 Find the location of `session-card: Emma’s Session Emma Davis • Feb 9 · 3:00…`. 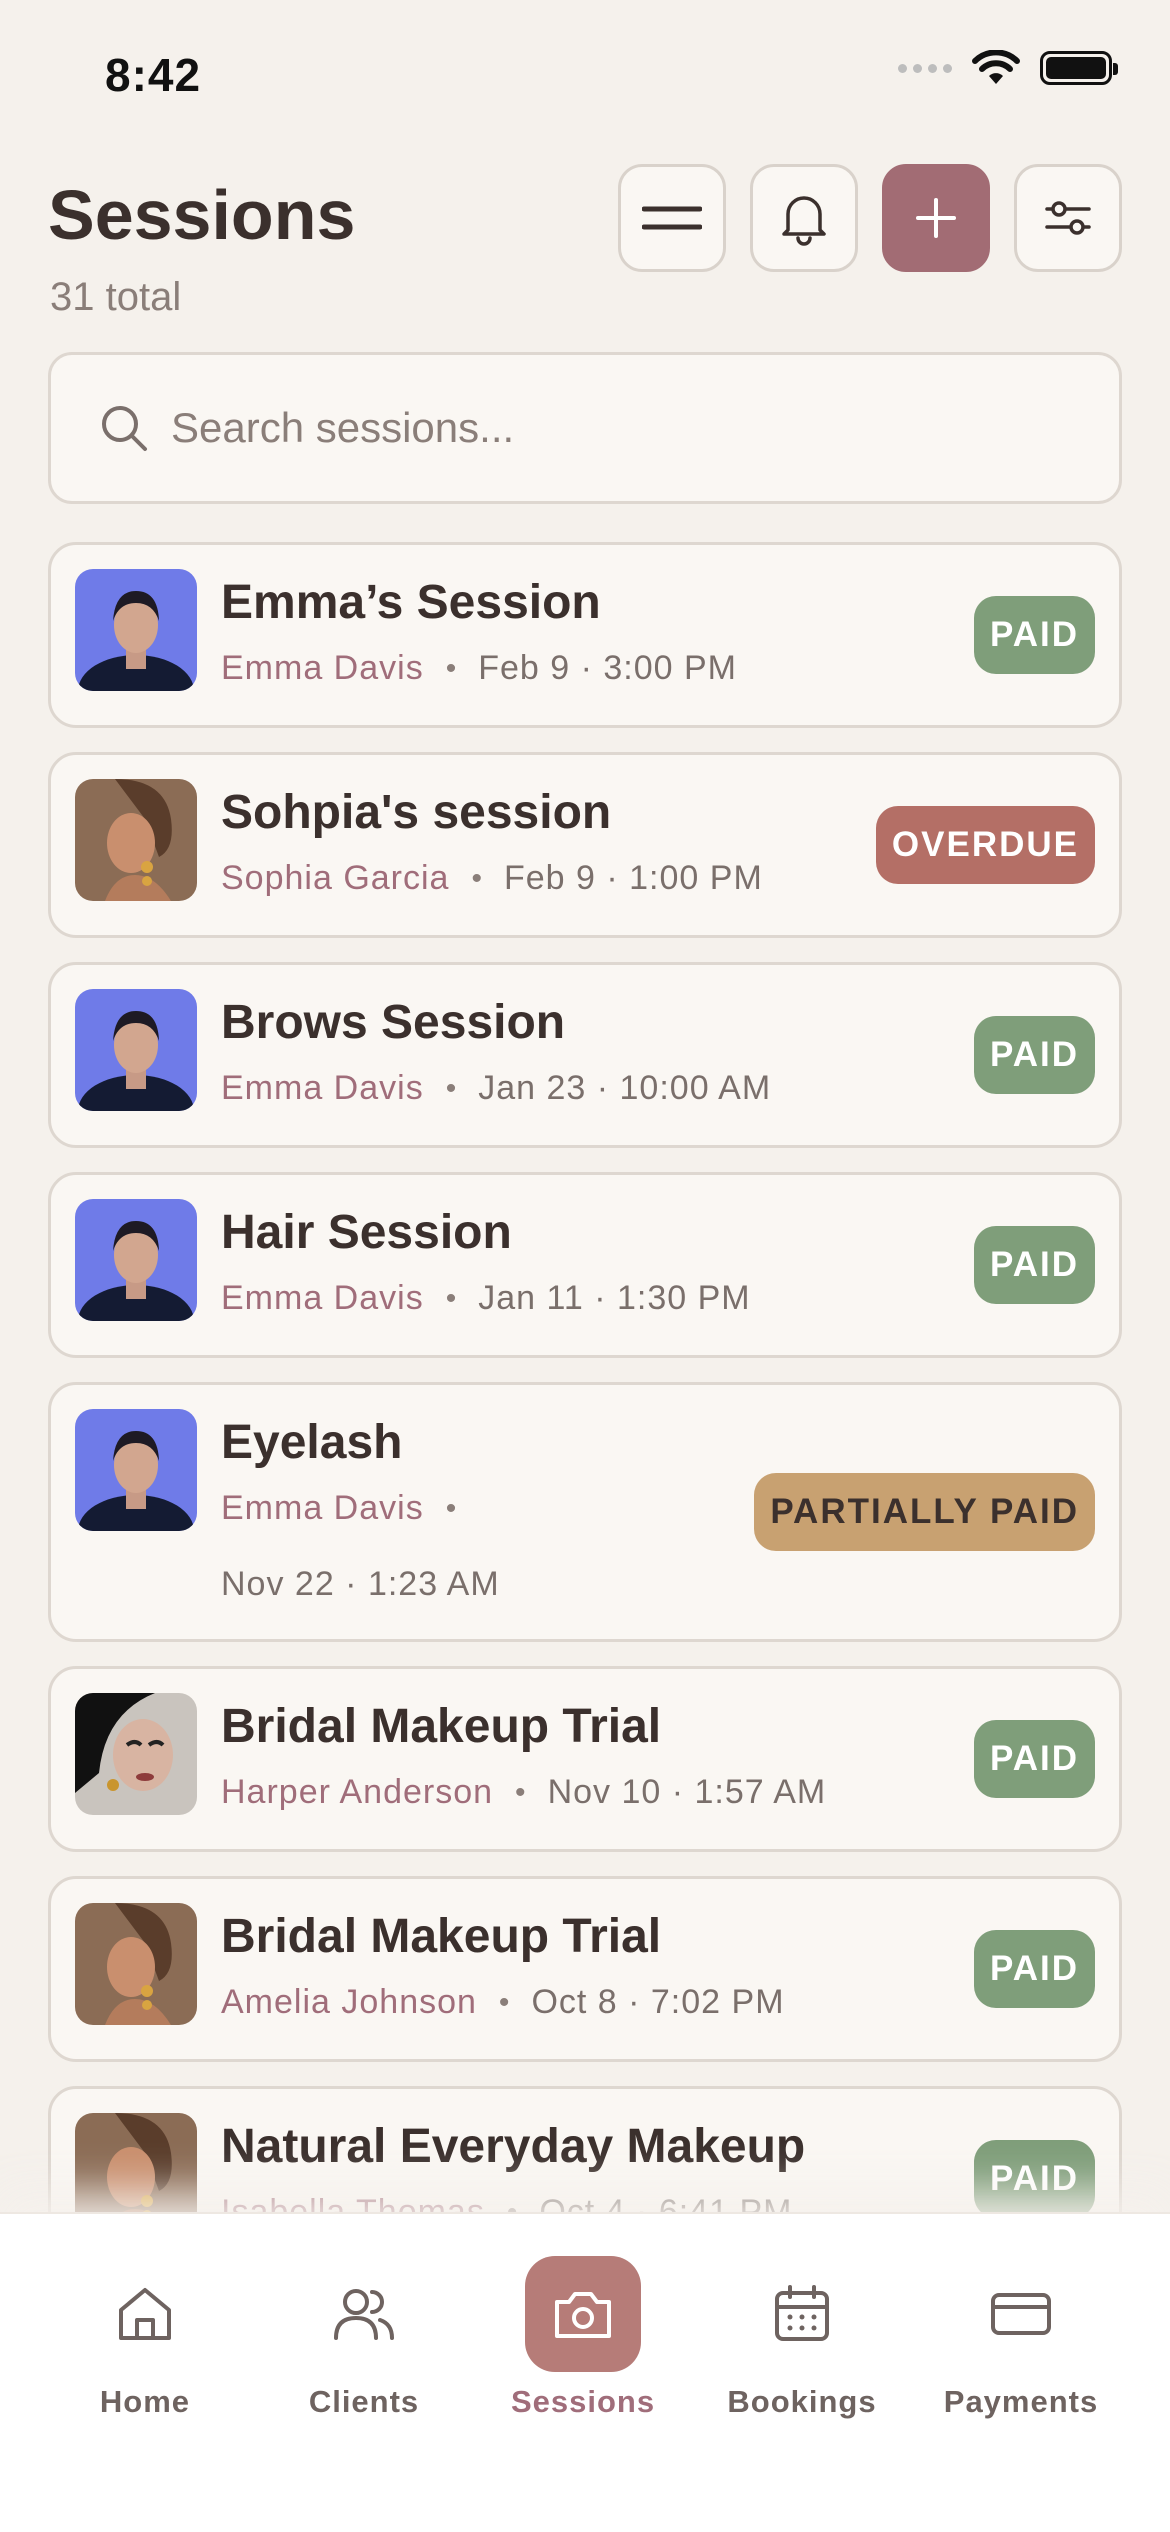

session-card: Emma’s Session Emma Davis • Feb 9 · 3:00… is located at coordinates (585, 635).